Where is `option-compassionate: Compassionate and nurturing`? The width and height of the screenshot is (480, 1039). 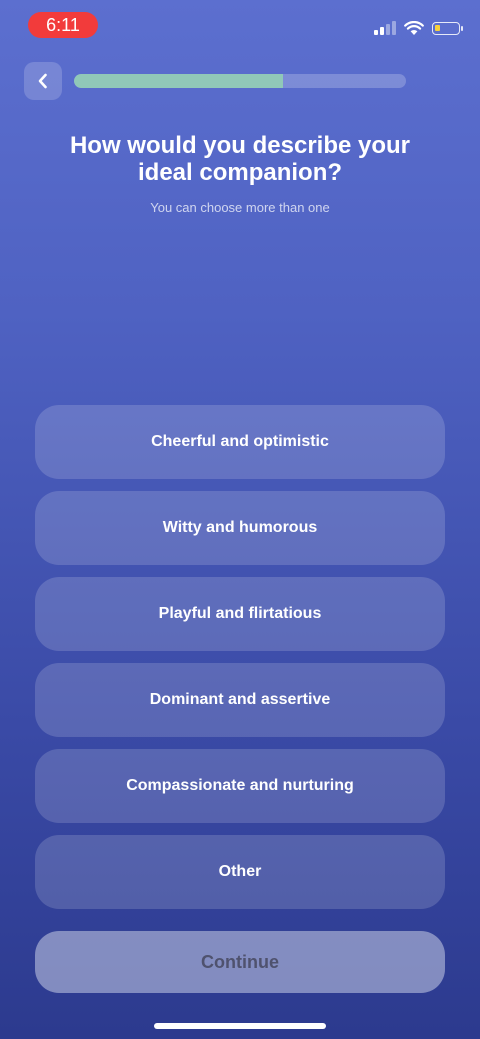 option-compassionate: Compassionate and nurturing is located at coordinates (240, 786).